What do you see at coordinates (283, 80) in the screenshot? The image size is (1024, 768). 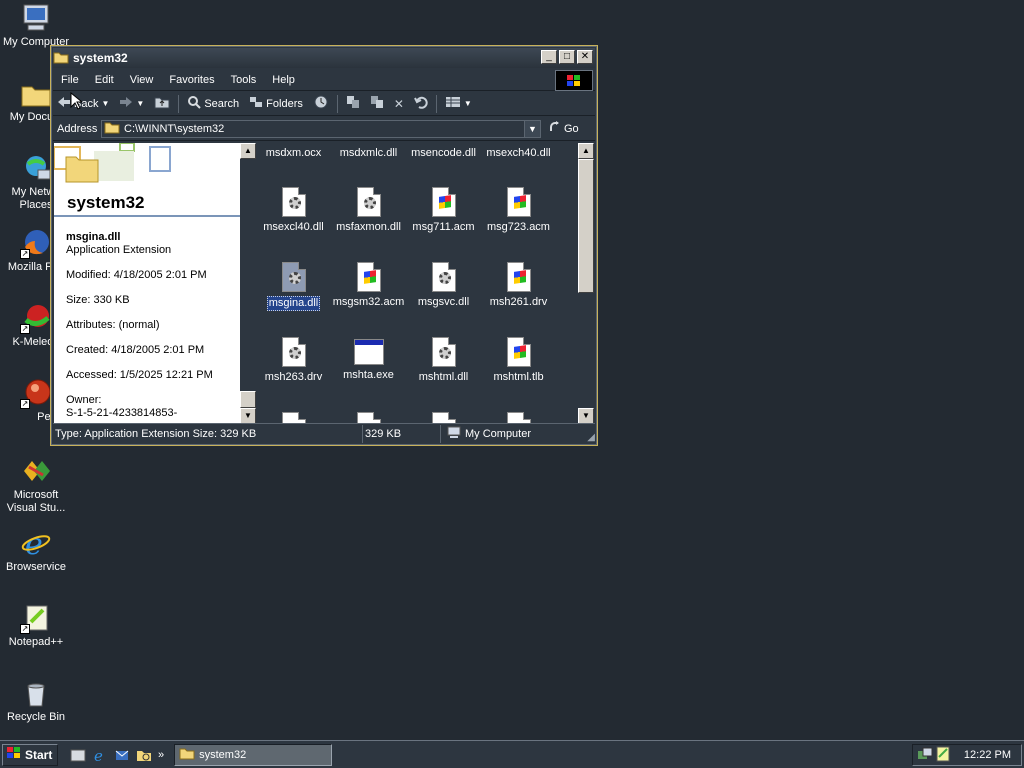 I see `menu-help: Help` at bounding box center [283, 80].